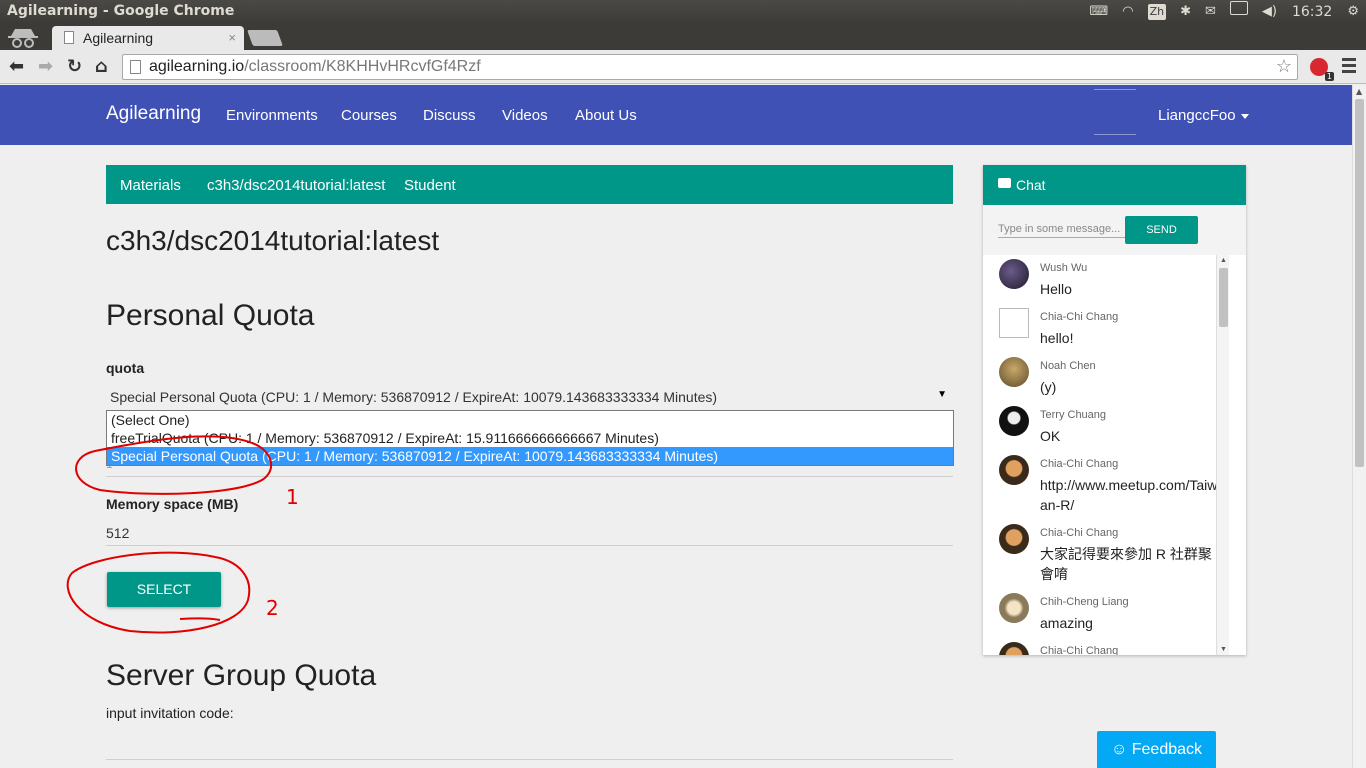 Image resolution: width=1366 pixels, height=768 pixels. What do you see at coordinates (1284, 66) in the screenshot?
I see `bookmark-star-icon: ☆` at bounding box center [1284, 66].